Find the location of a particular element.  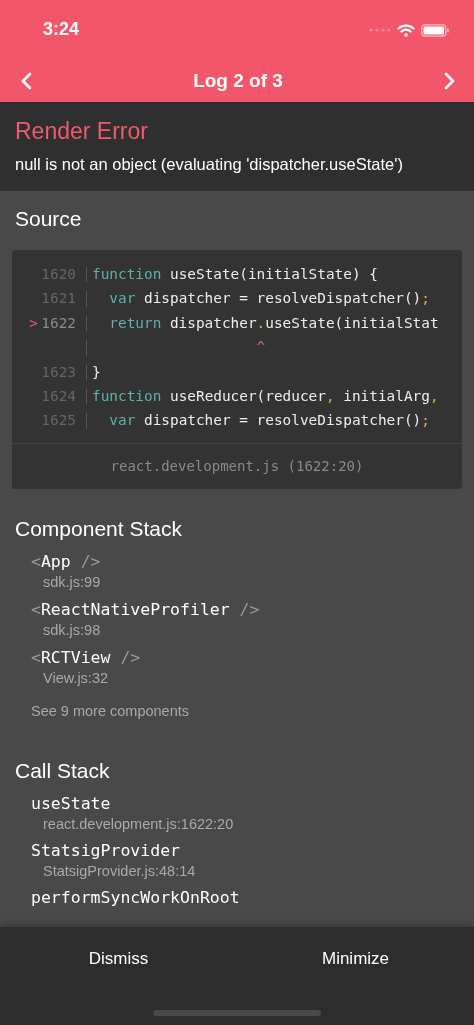

source-location: sdk.js:98 is located at coordinates (72, 629).